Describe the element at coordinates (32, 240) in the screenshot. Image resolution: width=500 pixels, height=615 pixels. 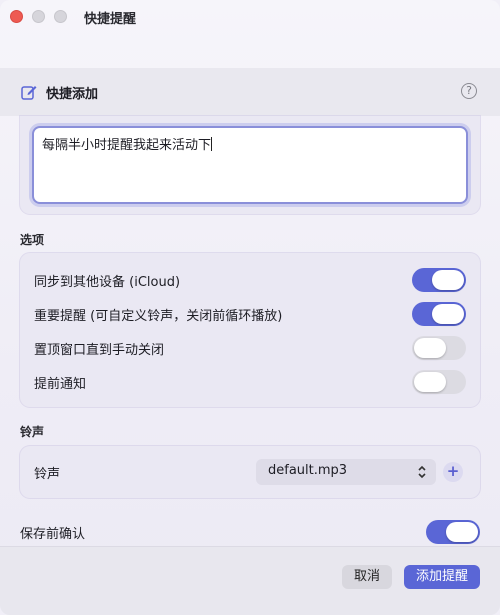
I see `options-group-label: 选项` at that location.